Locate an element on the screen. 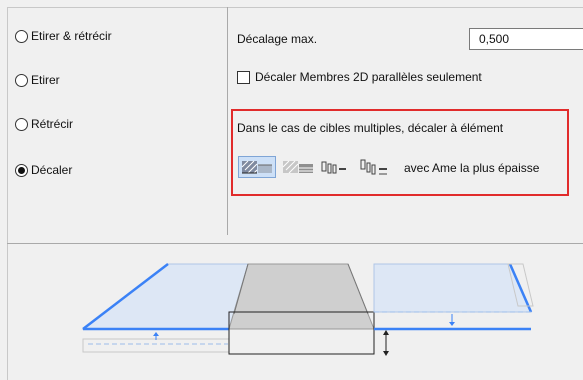  thickest-core-suffix: avec Ame la plus épaisse is located at coordinates (472, 168).